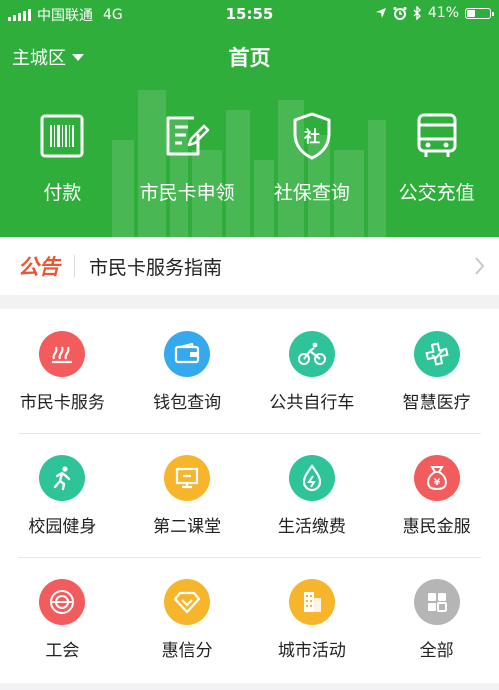 The height and width of the screenshot is (690, 499). I want to click on social-security-shield-icon: 社, so click(312, 136).